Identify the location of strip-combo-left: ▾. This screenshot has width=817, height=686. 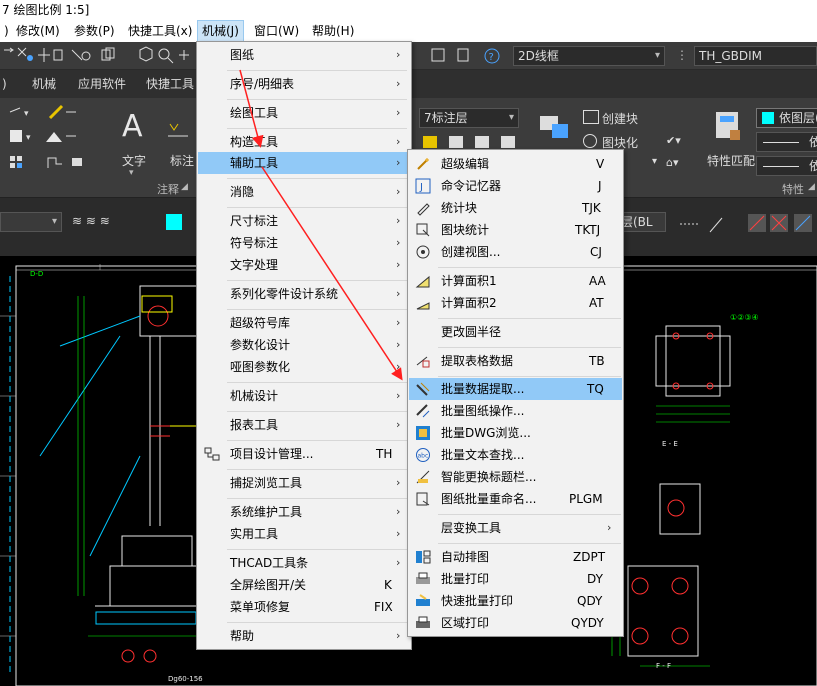
(31, 222).